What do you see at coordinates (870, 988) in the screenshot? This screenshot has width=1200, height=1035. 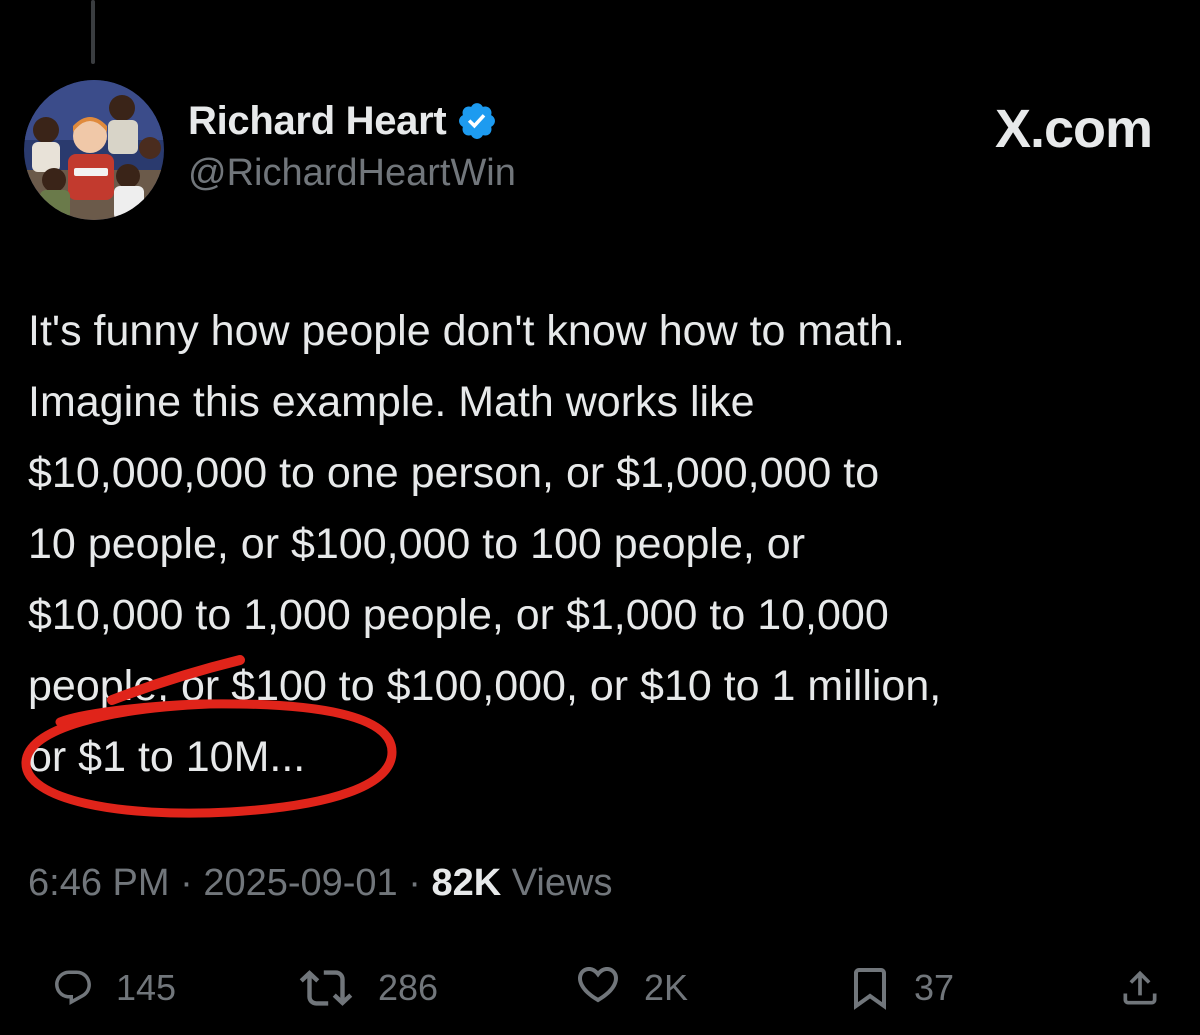 I see `bookmark-icon` at bounding box center [870, 988].